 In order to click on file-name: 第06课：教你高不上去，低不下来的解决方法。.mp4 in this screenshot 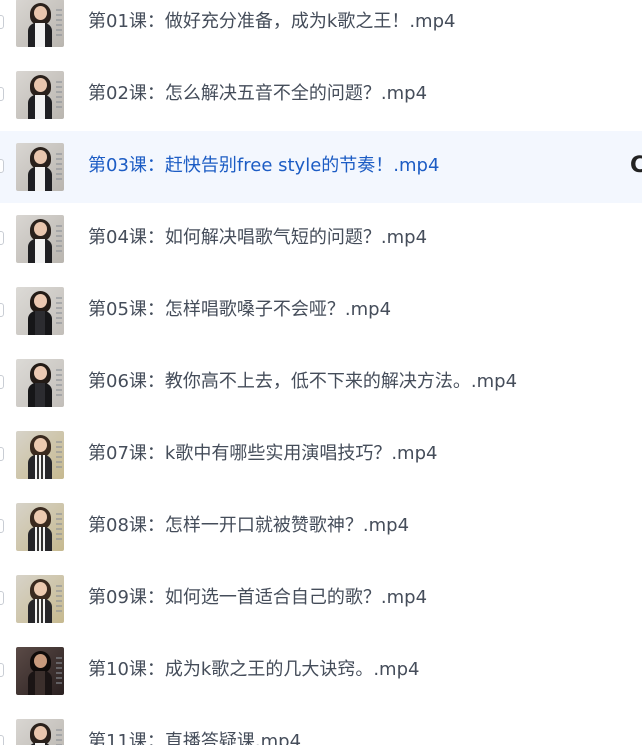, I will do `click(302, 382)`.